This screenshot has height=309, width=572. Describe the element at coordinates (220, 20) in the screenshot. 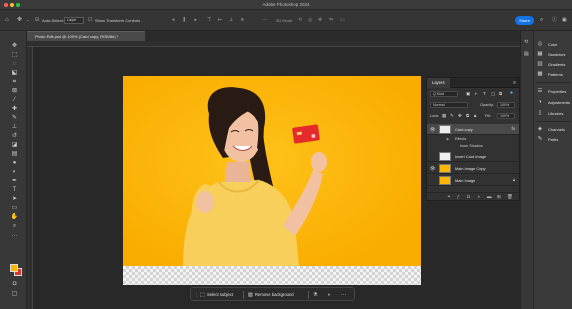

I see `align-middle-icon: ⊢` at that location.